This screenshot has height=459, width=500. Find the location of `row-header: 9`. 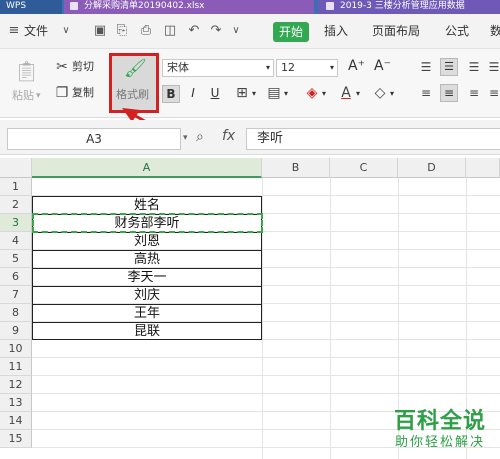

row-header: 9 is located at coordinates (16, 331).